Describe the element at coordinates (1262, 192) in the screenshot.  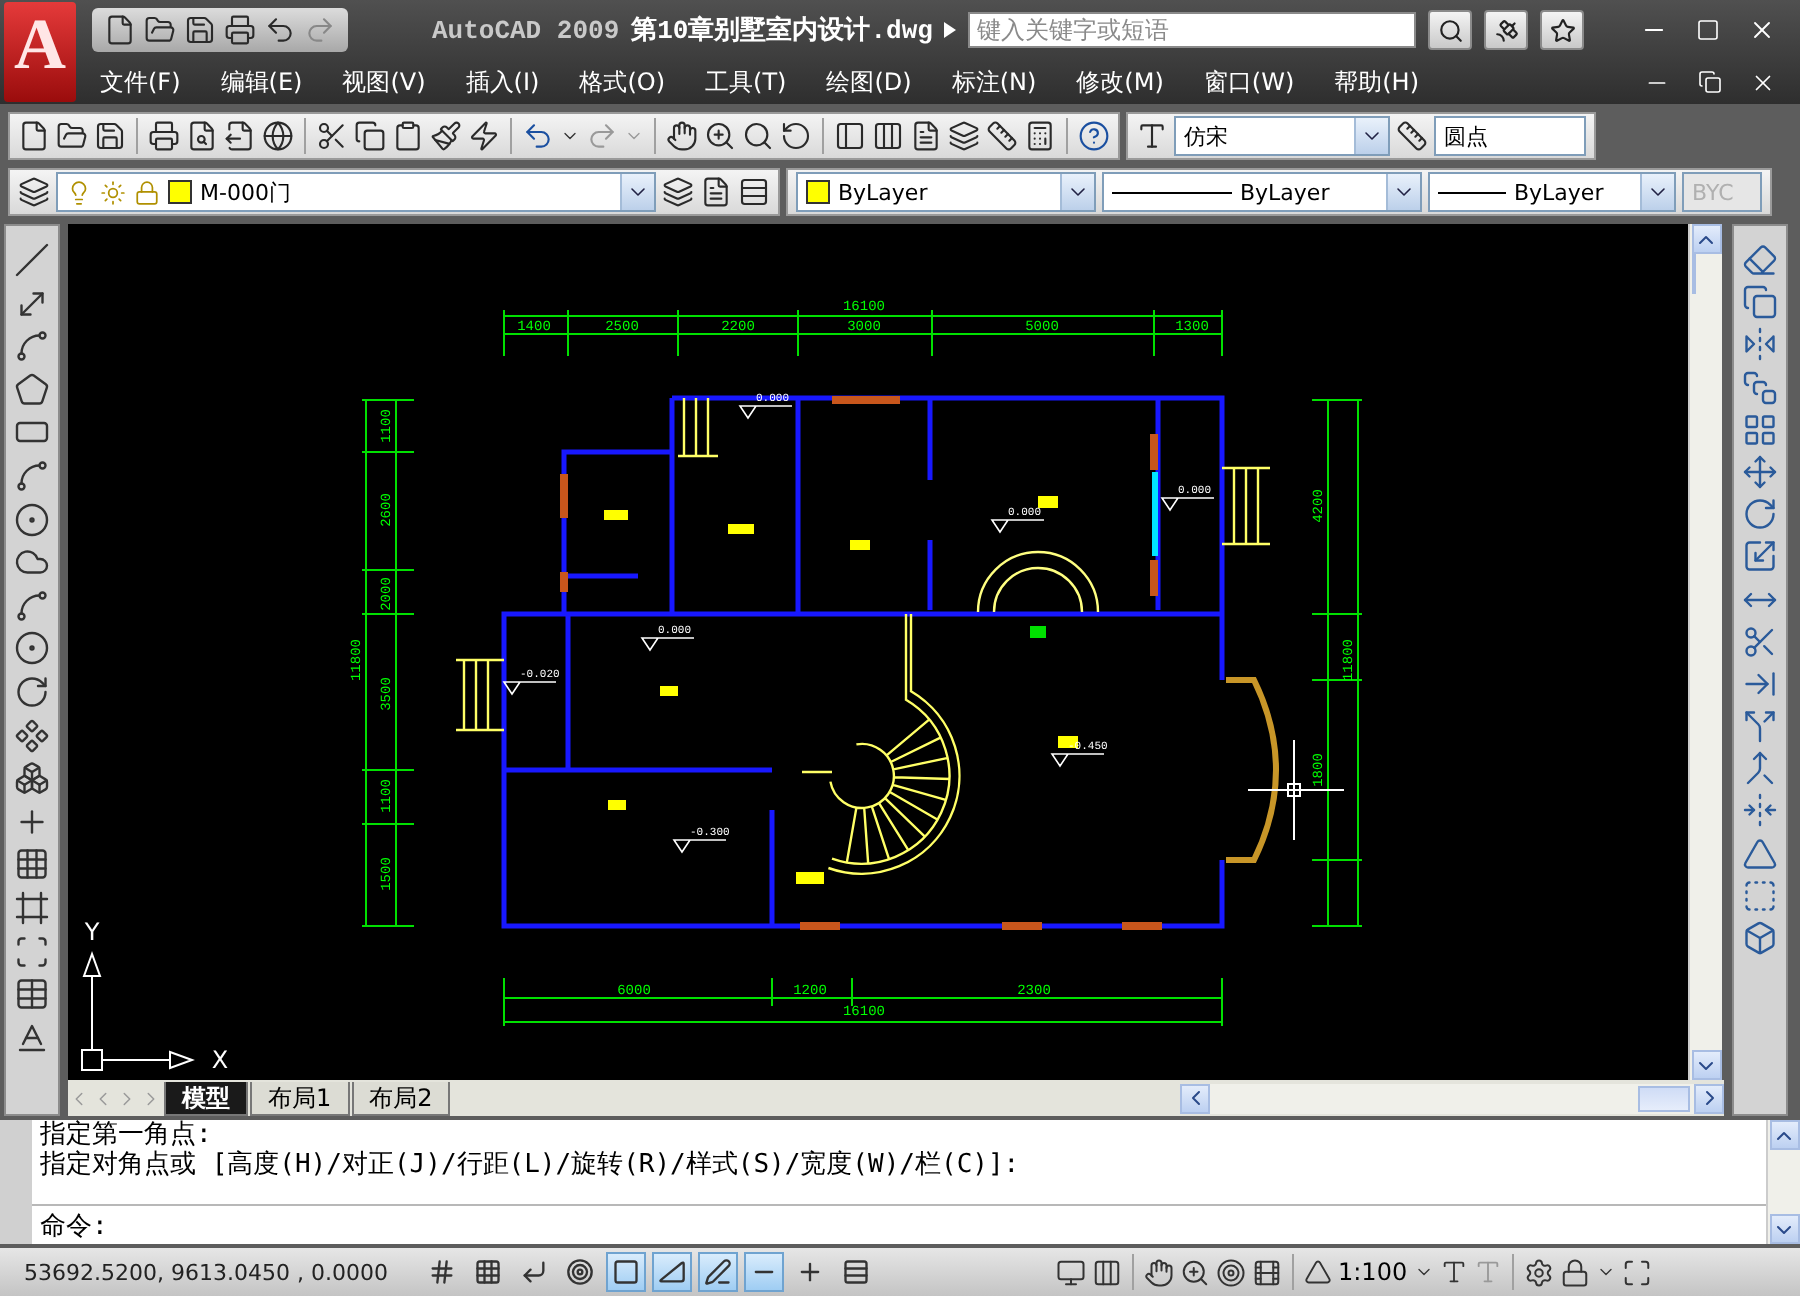
I see `linetype-dropdown: ByLayer` at that location.